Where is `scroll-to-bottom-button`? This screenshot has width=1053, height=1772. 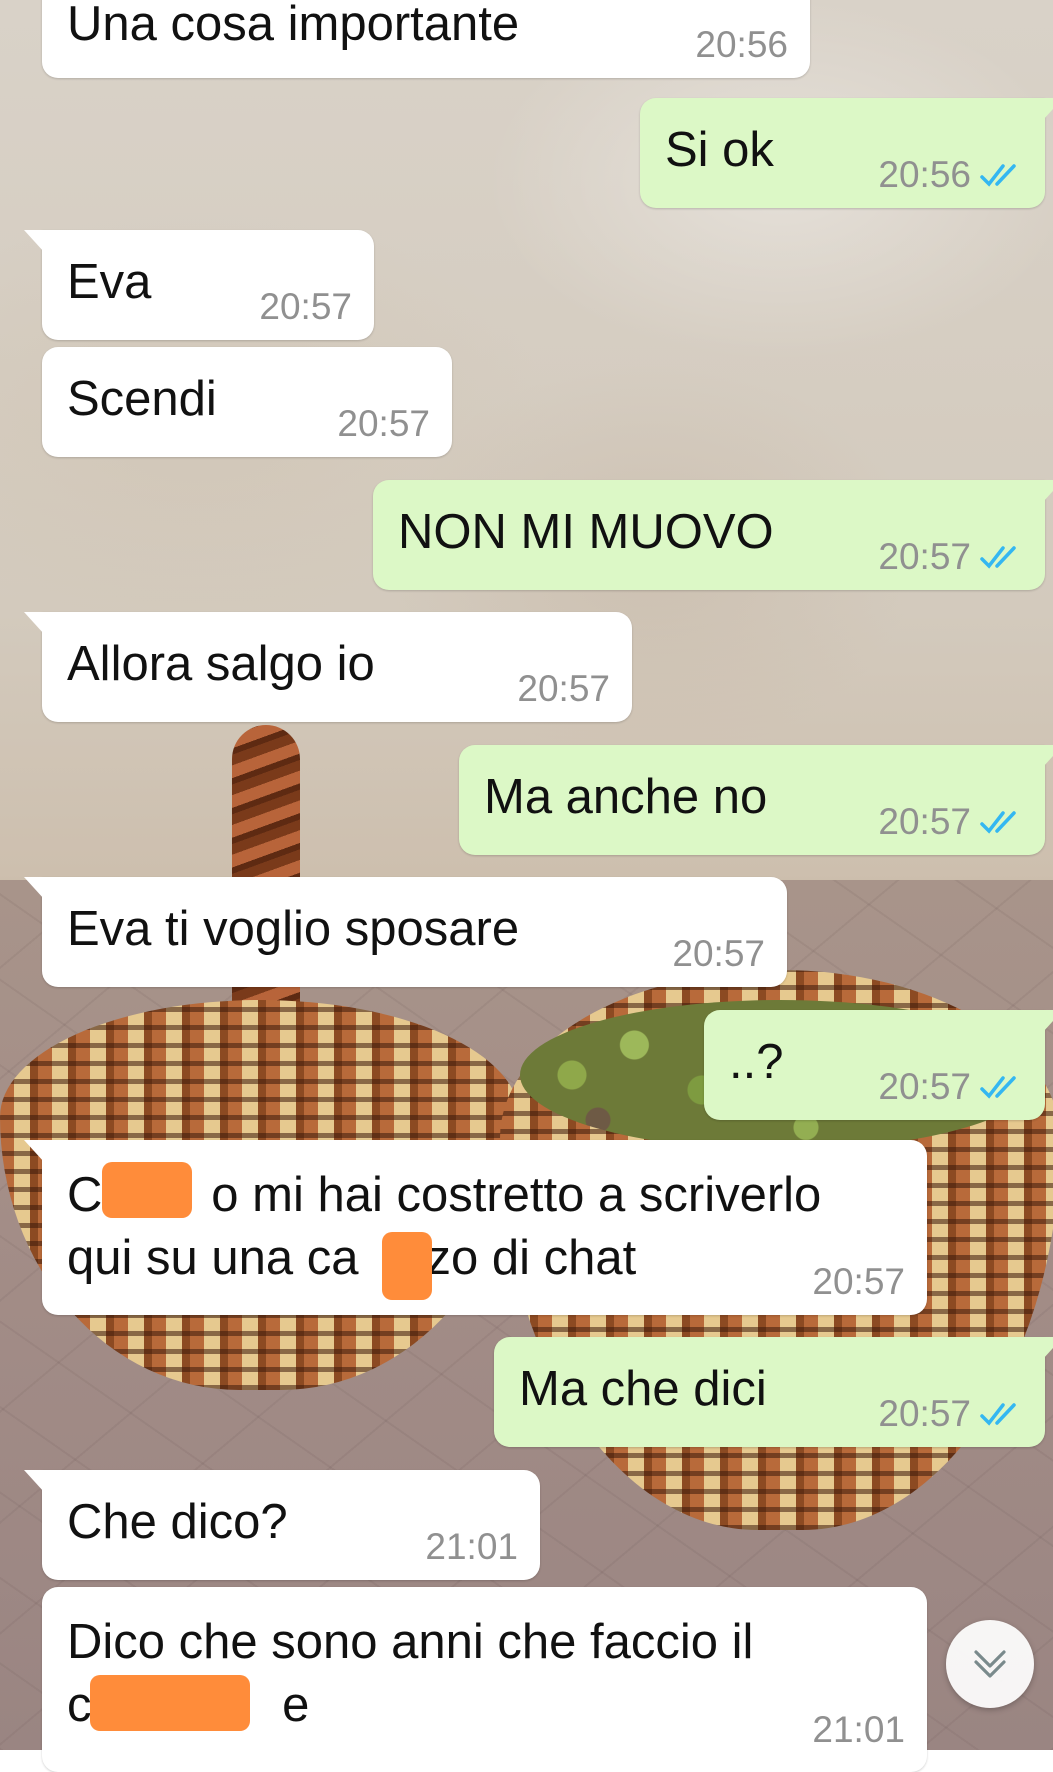 scroll-to-bottom-button is located at coordinates (990, 1664).